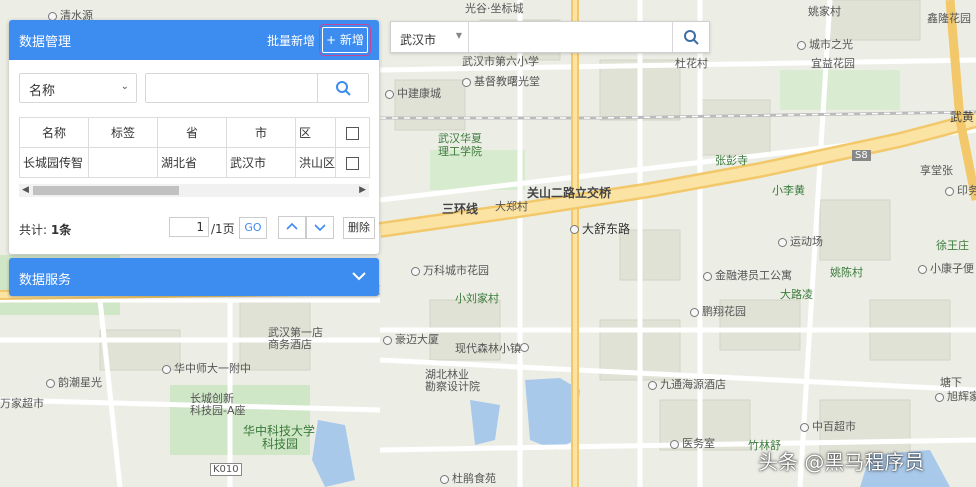 The image size is (976, 487). Describe the element at coordinates (226, 469) in the screenshot. I see `map-road-sign: K010` at that location.